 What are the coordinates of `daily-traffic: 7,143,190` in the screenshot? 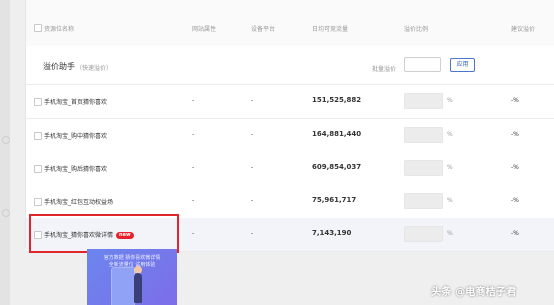 It's located at (332, 233).